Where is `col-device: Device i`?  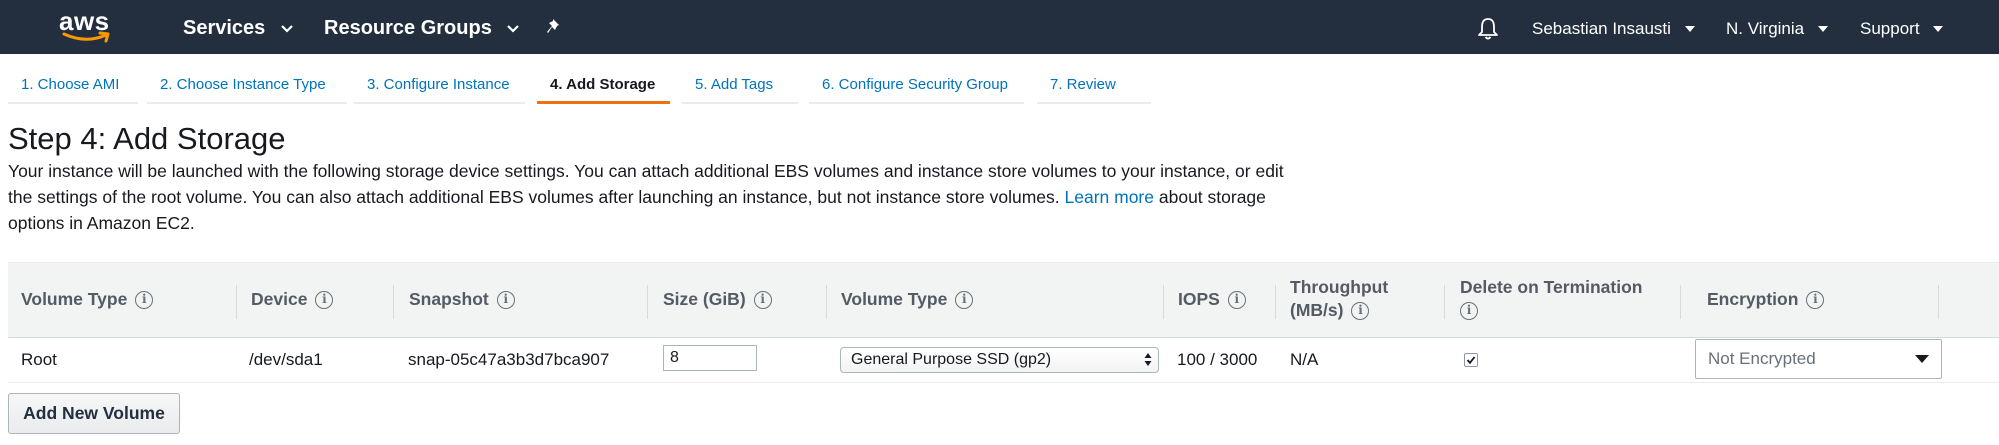 col-device: Device i is located at coordinates (292, 299).